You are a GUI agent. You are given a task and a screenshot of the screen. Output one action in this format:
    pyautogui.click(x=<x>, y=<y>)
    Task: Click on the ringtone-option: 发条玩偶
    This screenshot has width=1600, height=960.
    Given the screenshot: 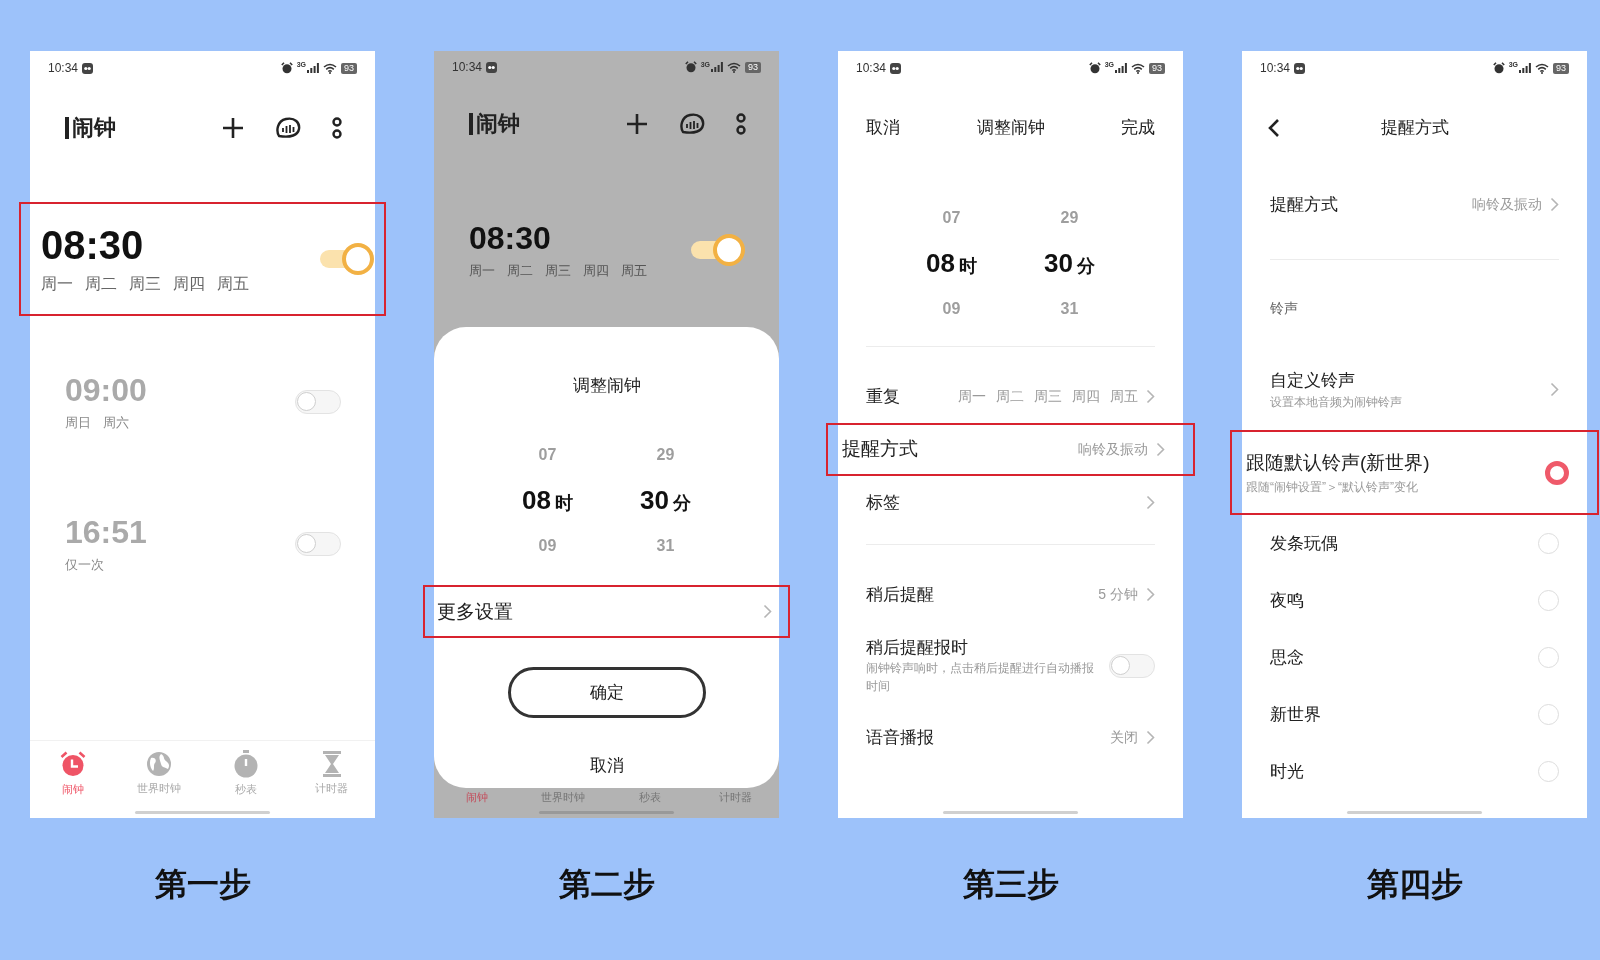 What is the action you would take?
    pyautogui.click(x=1414, y=543)
    